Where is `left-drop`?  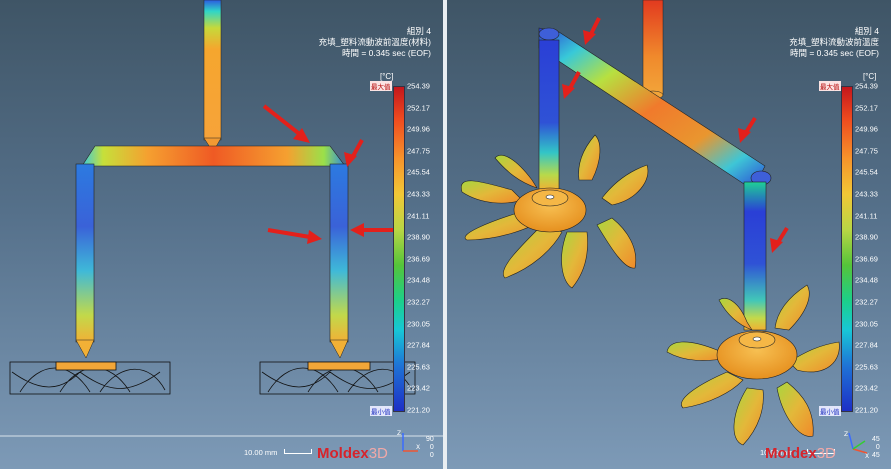
left-drop is located at coordinates (85, 253).